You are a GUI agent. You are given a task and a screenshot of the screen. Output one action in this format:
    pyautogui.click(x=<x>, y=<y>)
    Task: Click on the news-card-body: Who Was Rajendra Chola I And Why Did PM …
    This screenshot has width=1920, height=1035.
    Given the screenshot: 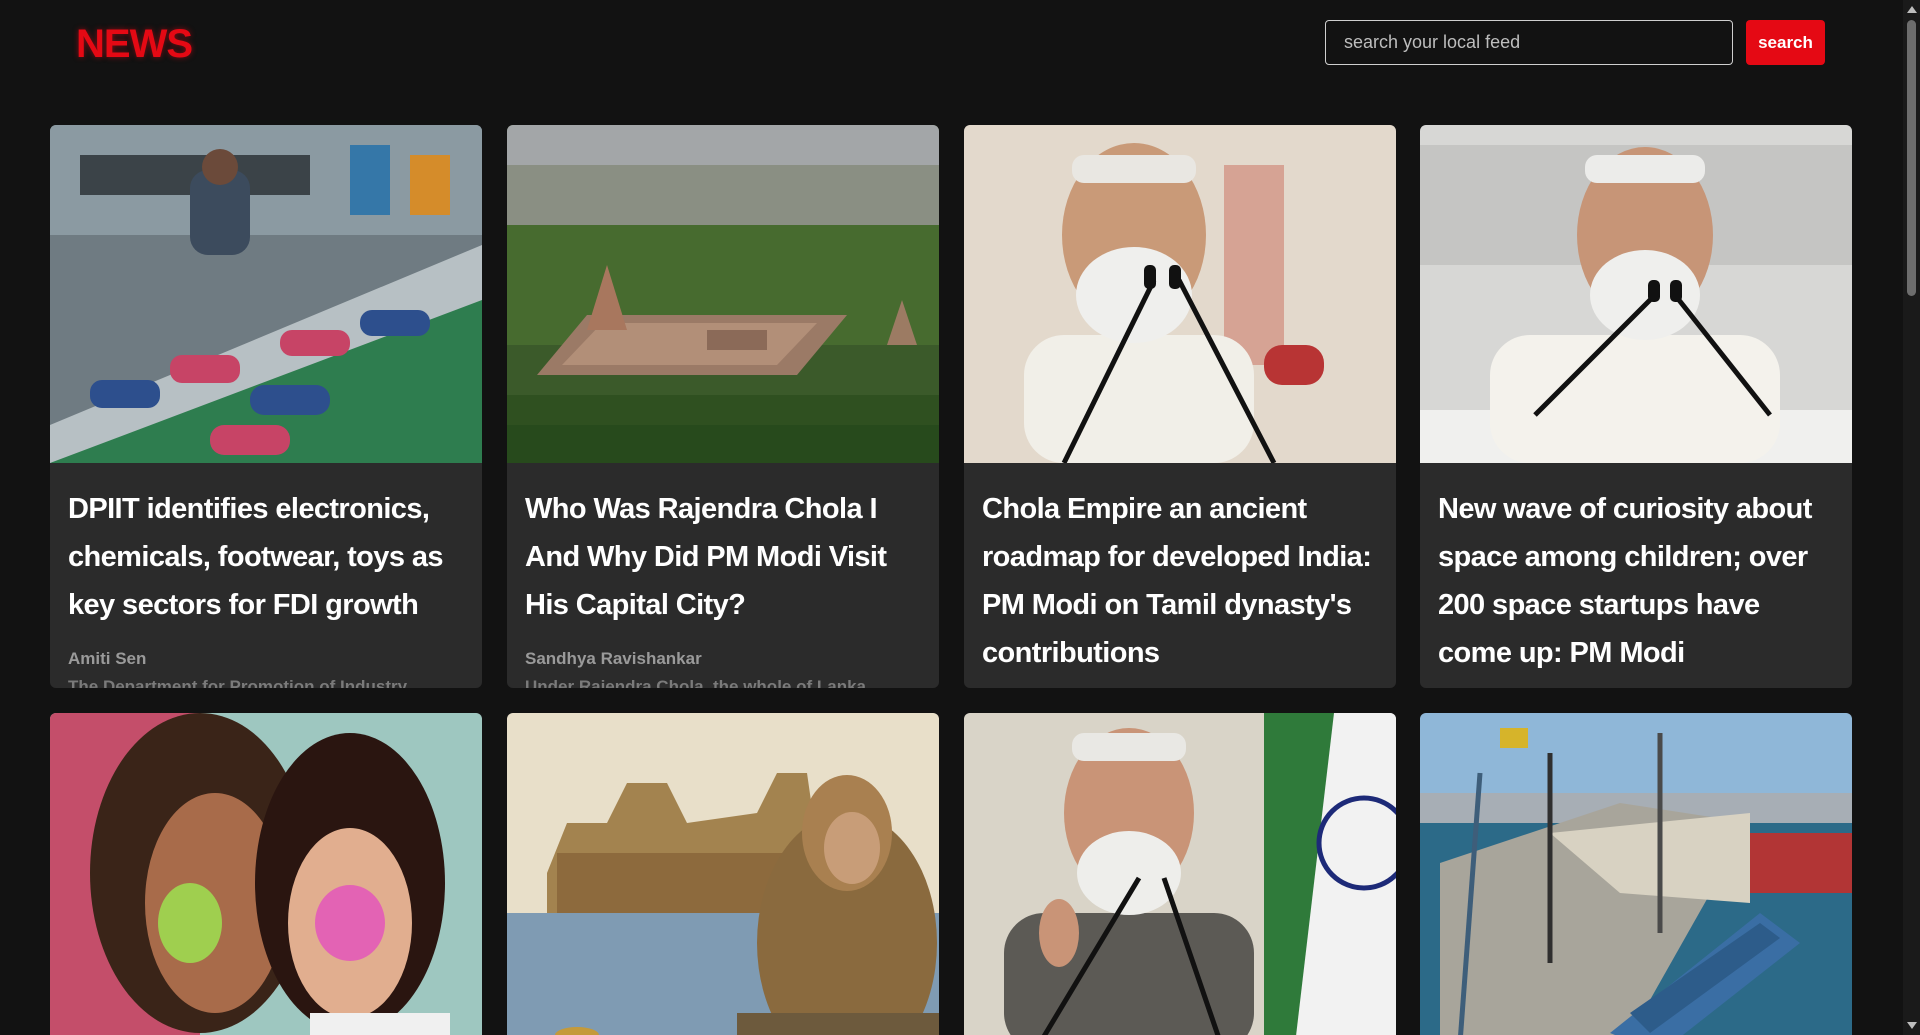 What is the action you would take?
    pyautogui.click(x=723, y=575)
    